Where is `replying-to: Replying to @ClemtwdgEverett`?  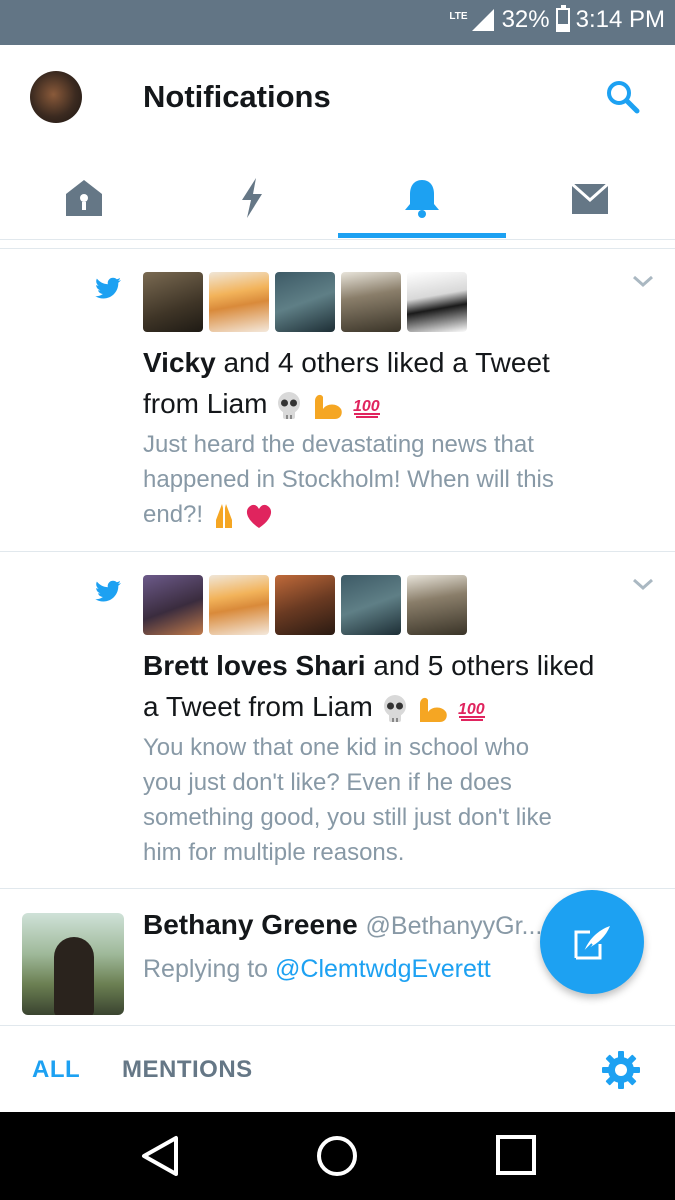
replying-to: Replying to @ClemtwdgEverett is located at coordinates (317, 969).